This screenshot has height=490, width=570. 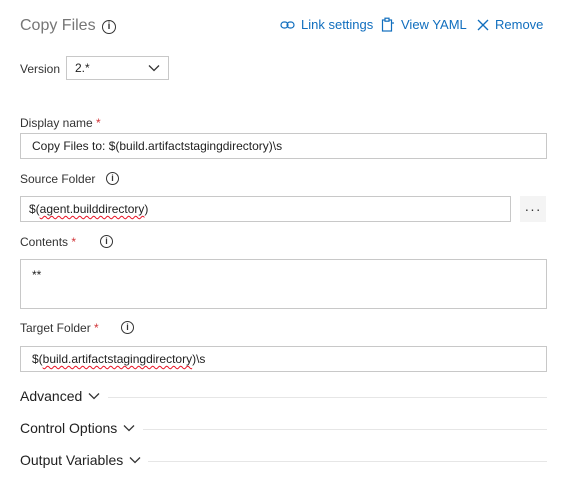 What do you see at coordinates (337, 24) in the screenshot?
I see `link-settings-label: Link settings` at bounding box center [337, 24].